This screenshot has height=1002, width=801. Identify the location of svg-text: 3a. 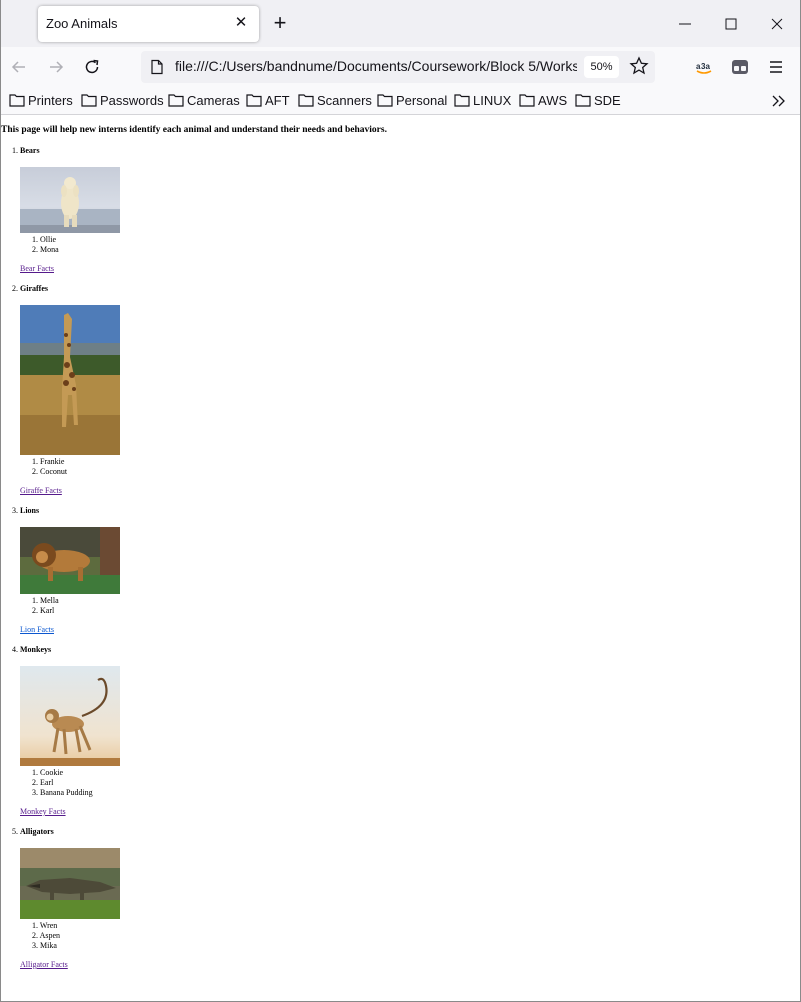
(705, 66).